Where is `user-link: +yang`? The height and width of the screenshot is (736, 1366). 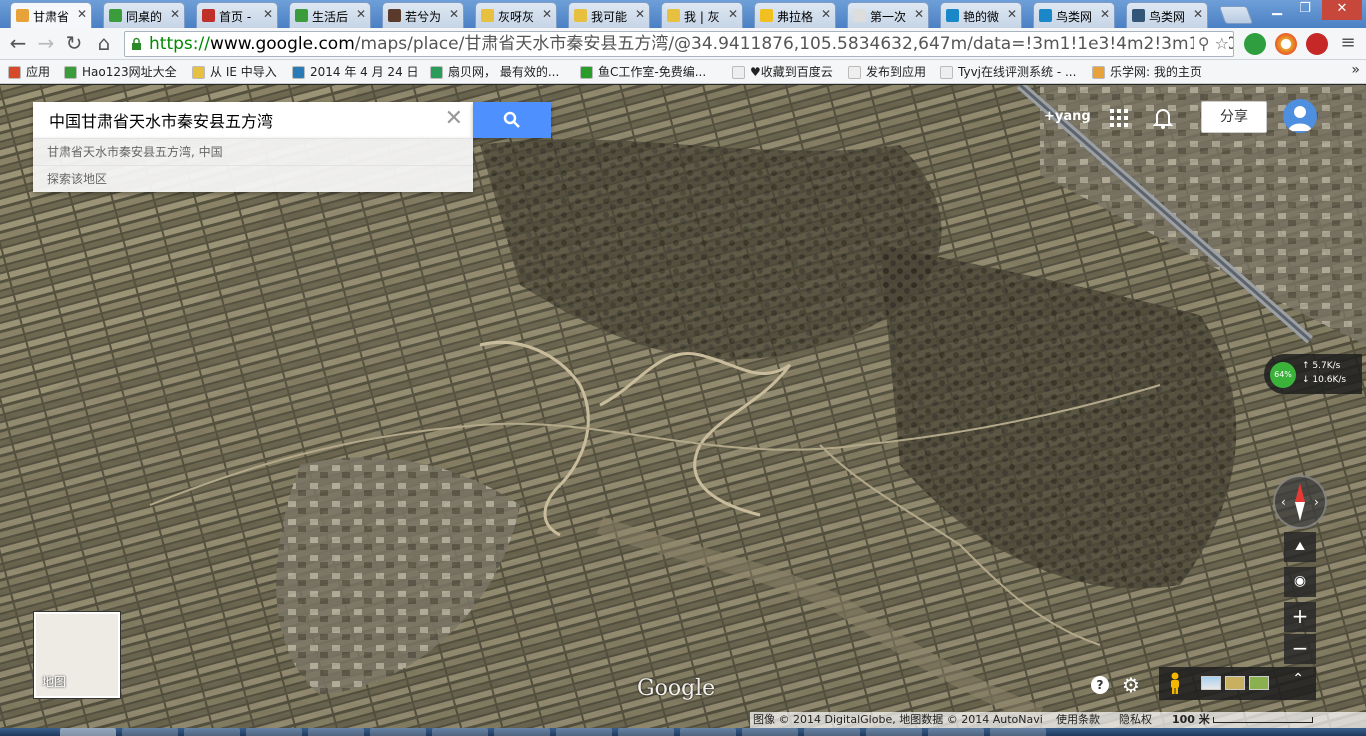 user-link: +yang is located at coordinates (1067, 116).